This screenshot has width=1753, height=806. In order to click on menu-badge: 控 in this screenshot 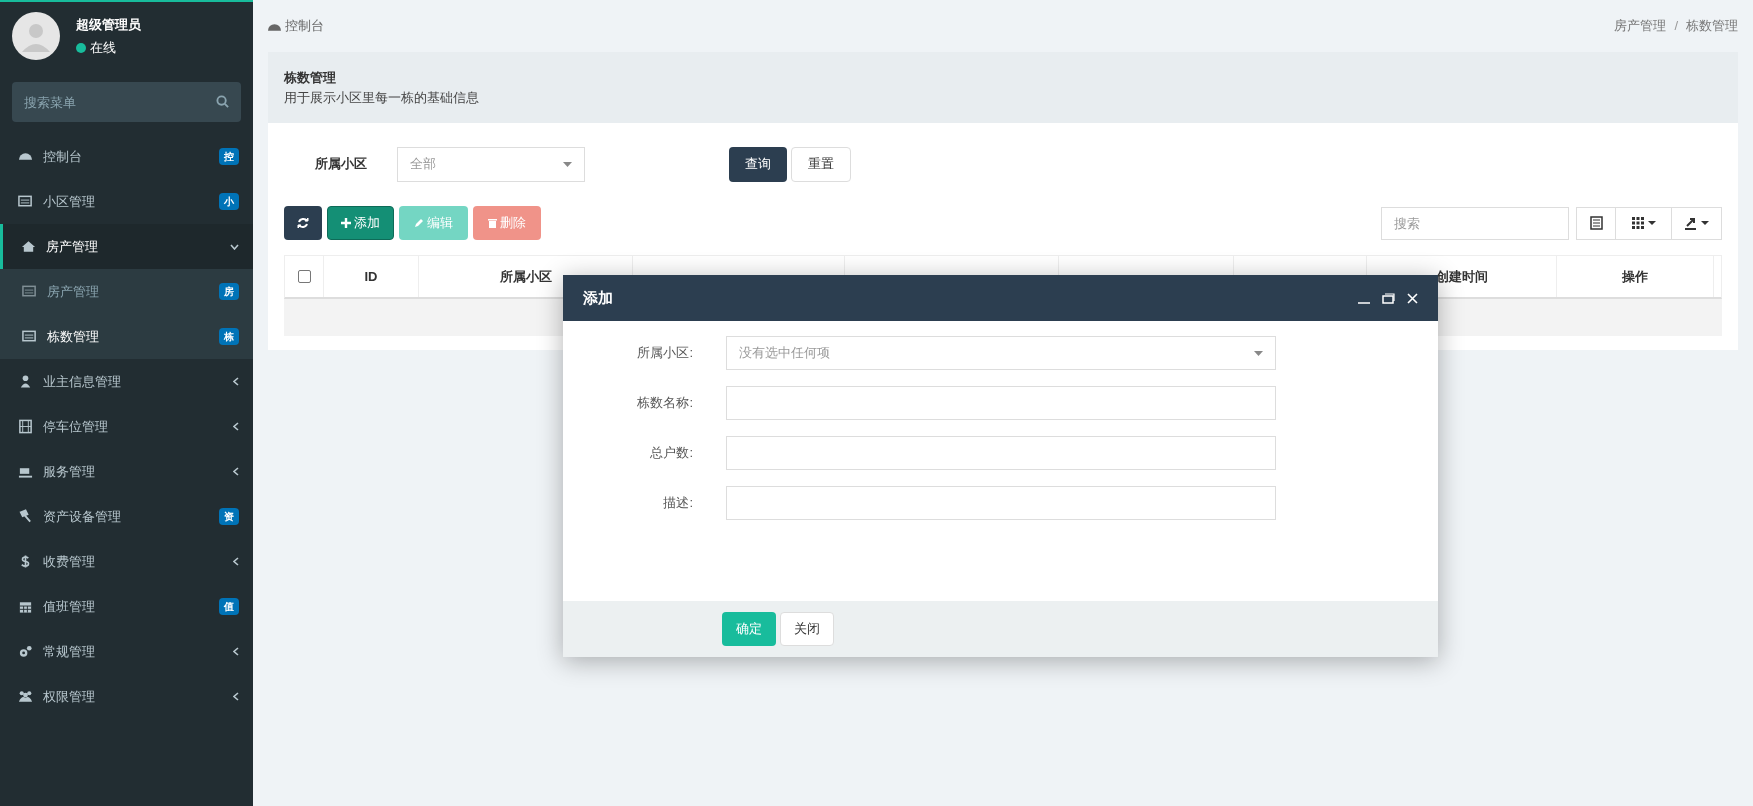, I will do `click(229, 156)`.